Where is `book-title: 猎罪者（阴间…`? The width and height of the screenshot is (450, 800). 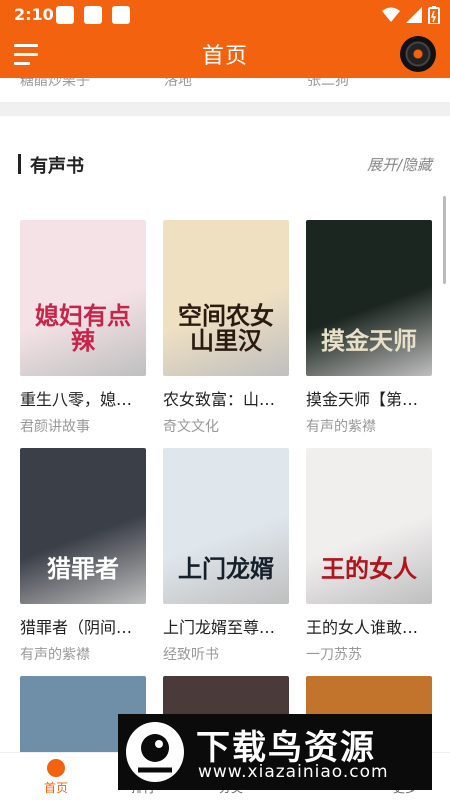 book-title: 猎罪者（阴间… is located at coordinates (76, 627).